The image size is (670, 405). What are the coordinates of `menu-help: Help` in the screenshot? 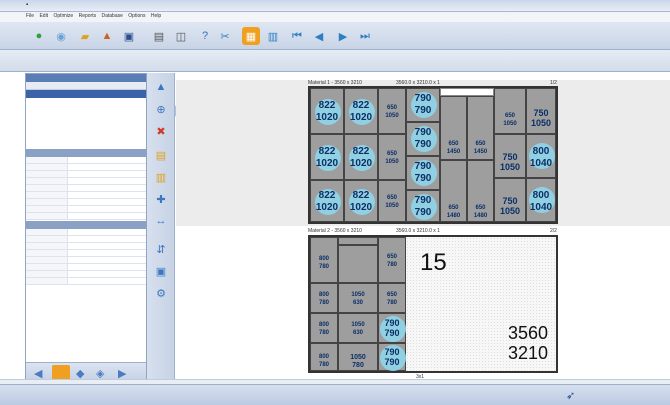 It's located at (156, 16).